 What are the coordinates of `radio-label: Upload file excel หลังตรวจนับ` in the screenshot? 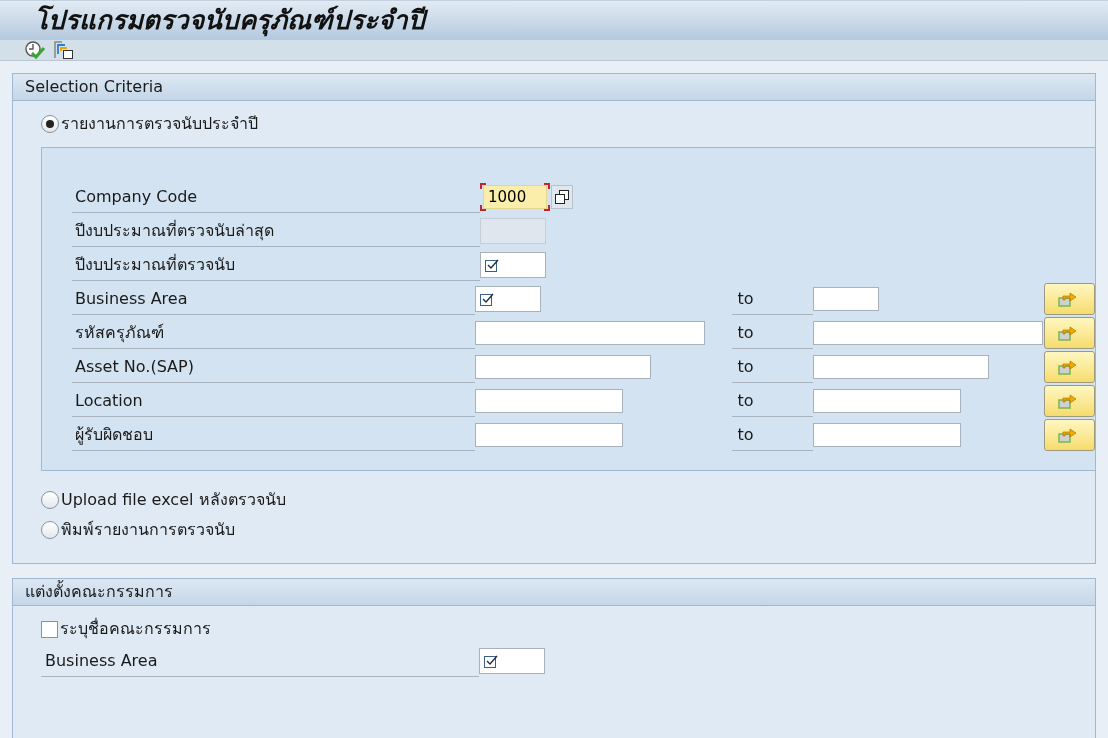 It's located at (173, 500).